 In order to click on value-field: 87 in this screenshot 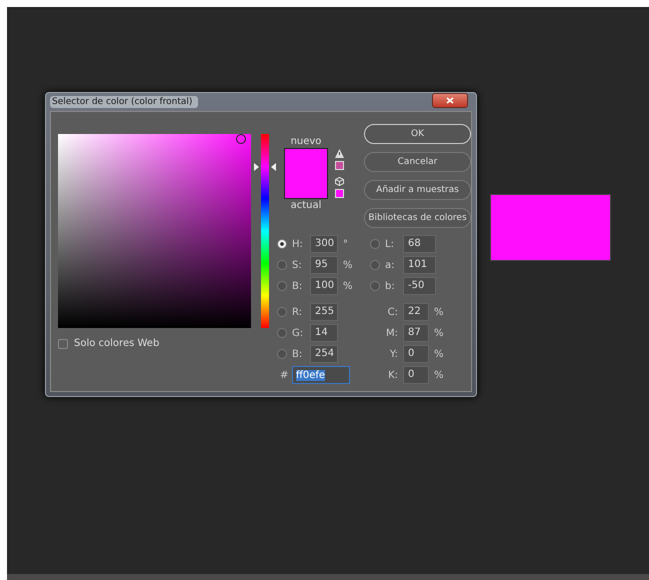, I will do `click(416, 333)`.